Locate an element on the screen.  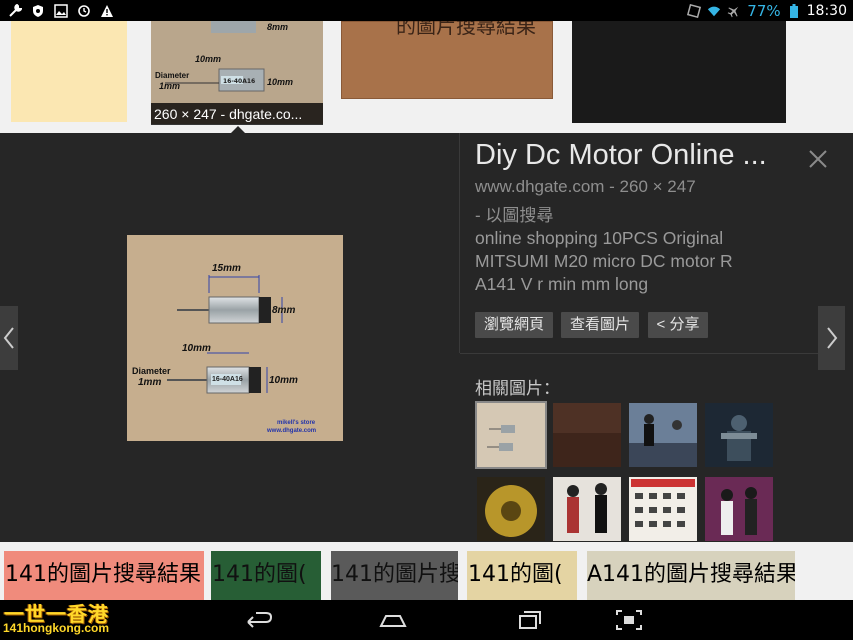
system-navigation-bar is located at coordinates (426, 620).